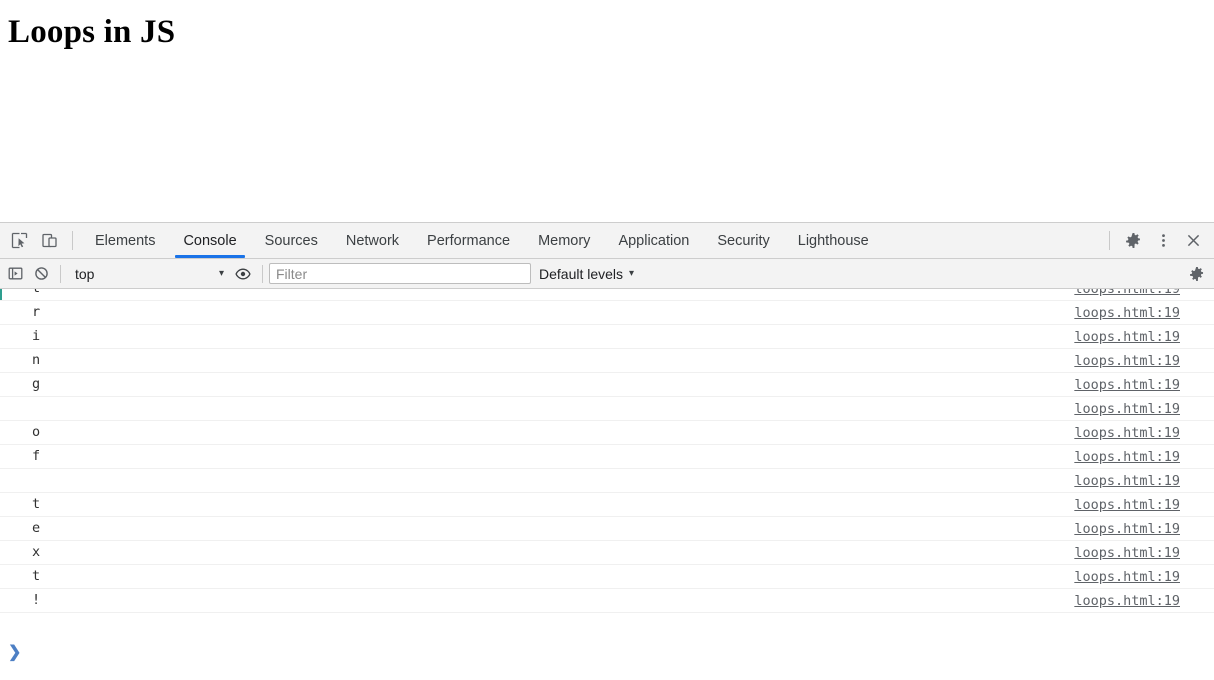  What do you see at coordinates (36, 383) in the screenshot?
I see `console-message-text: g` at bounding box center [36, 383].